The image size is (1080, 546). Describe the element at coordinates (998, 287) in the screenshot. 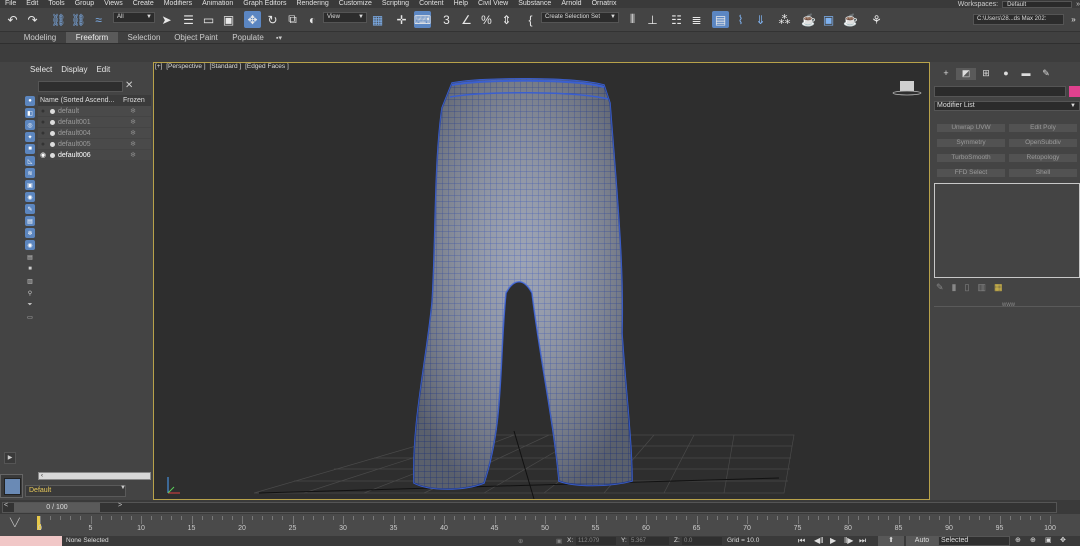

I see `configure-modifier-sets-icon: ▦` at that location.